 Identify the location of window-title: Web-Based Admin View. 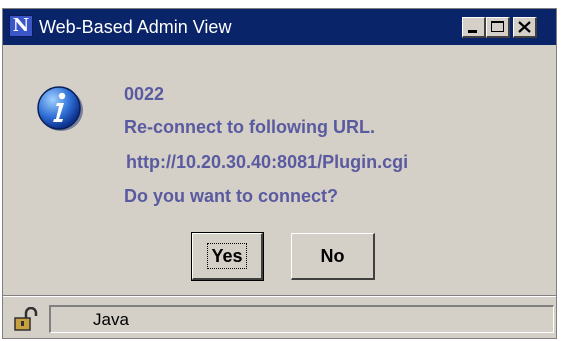
(135, 27).